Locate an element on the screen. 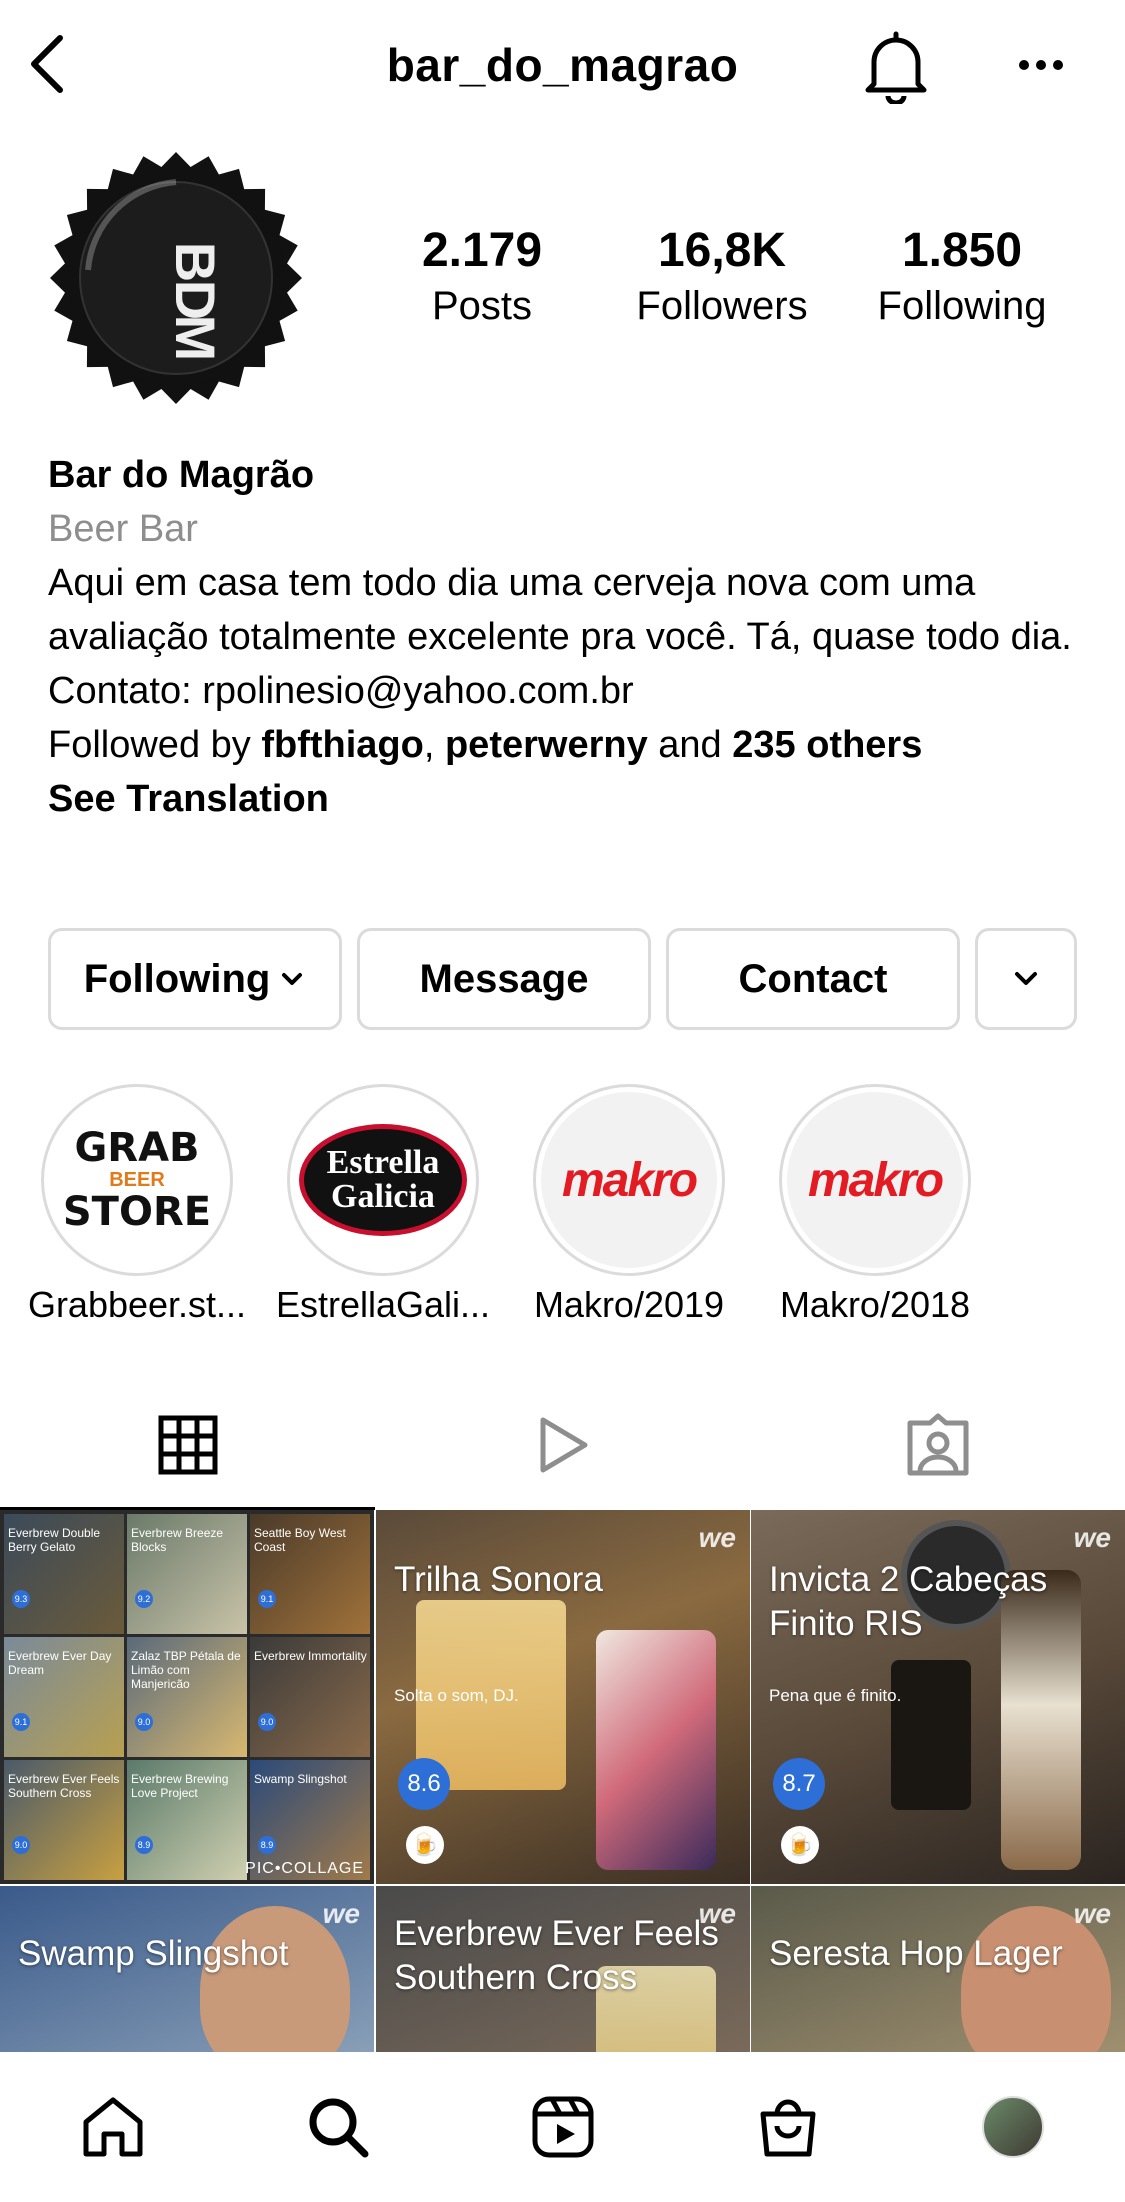 The width and height of the screenshot is (1125, 2202). posts-stat: 2.179 Posts is located at coordinates (482, 277).